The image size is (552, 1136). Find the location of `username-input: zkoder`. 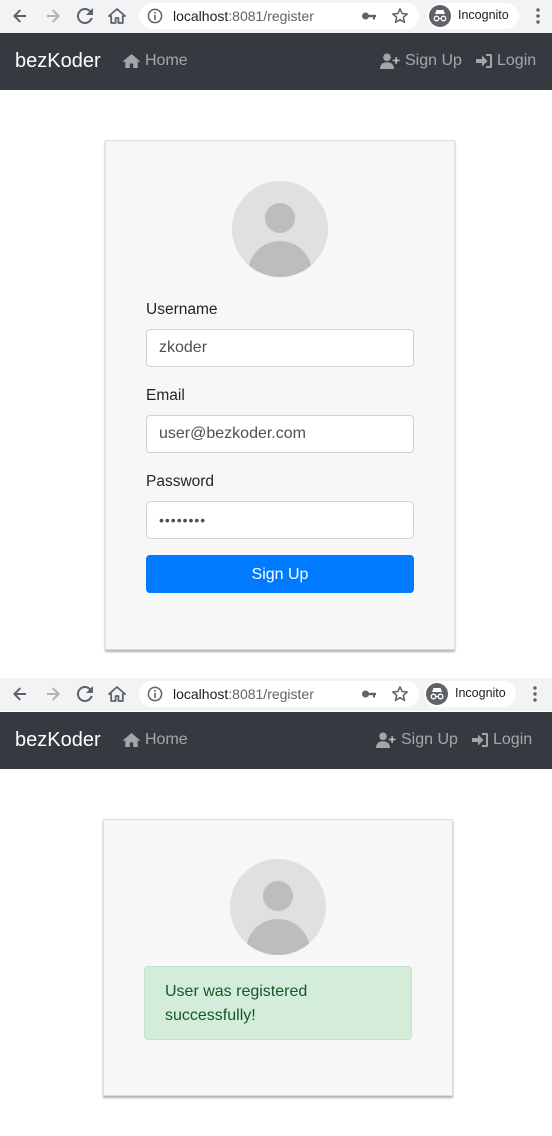

username-input: zkoder is located at coordinates (280, 348).